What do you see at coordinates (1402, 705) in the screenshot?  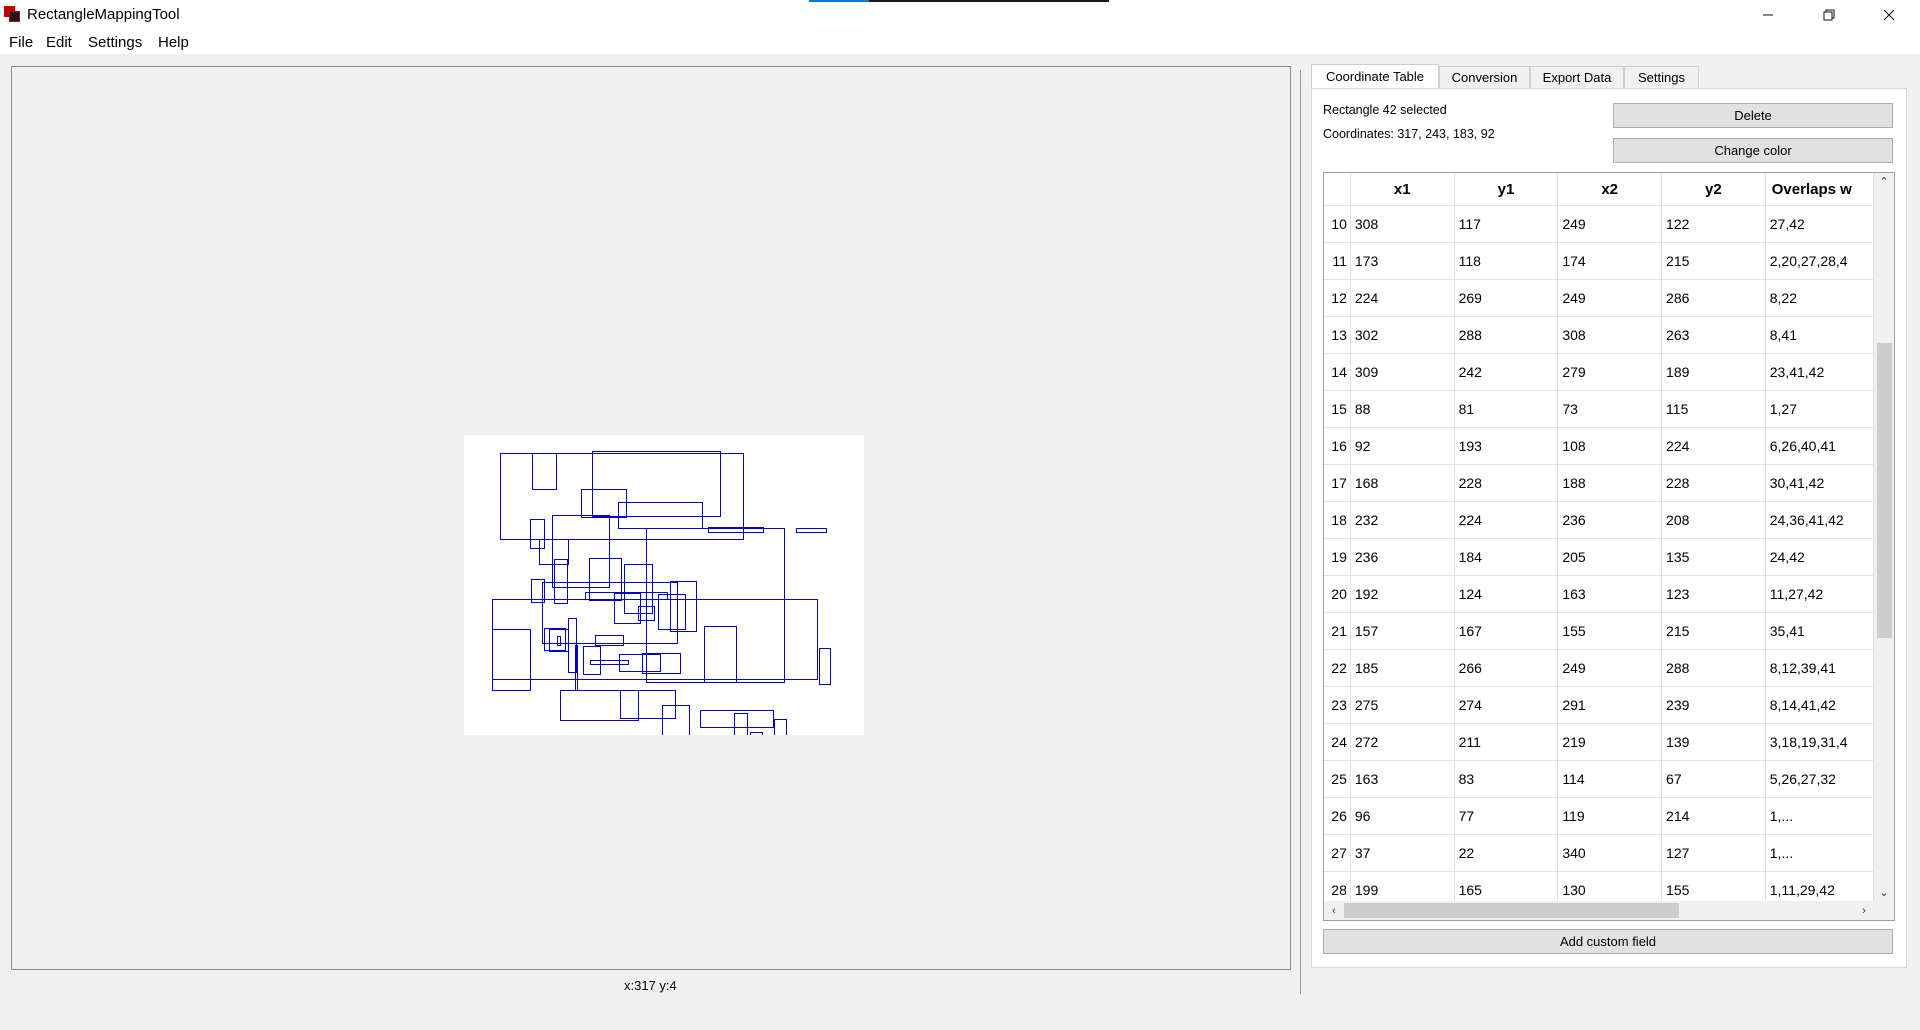 I see `table-cell: 275` at bounding box center [1402, 705].